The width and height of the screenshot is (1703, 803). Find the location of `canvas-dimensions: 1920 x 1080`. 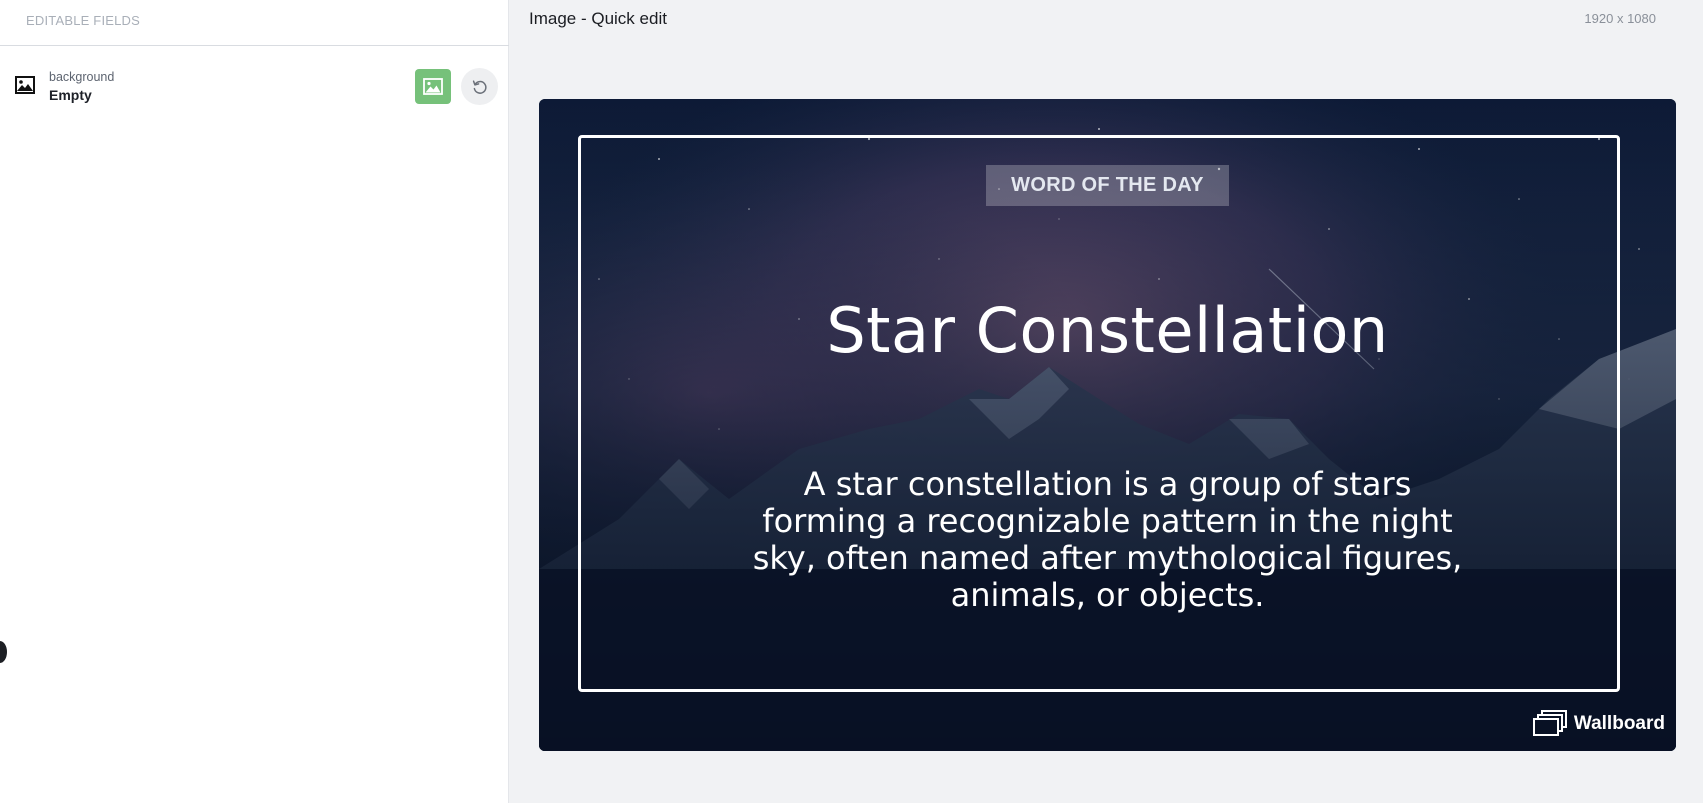

canvas-dimensions: 1920 x 1080 is located at coordinates (1620, 18).